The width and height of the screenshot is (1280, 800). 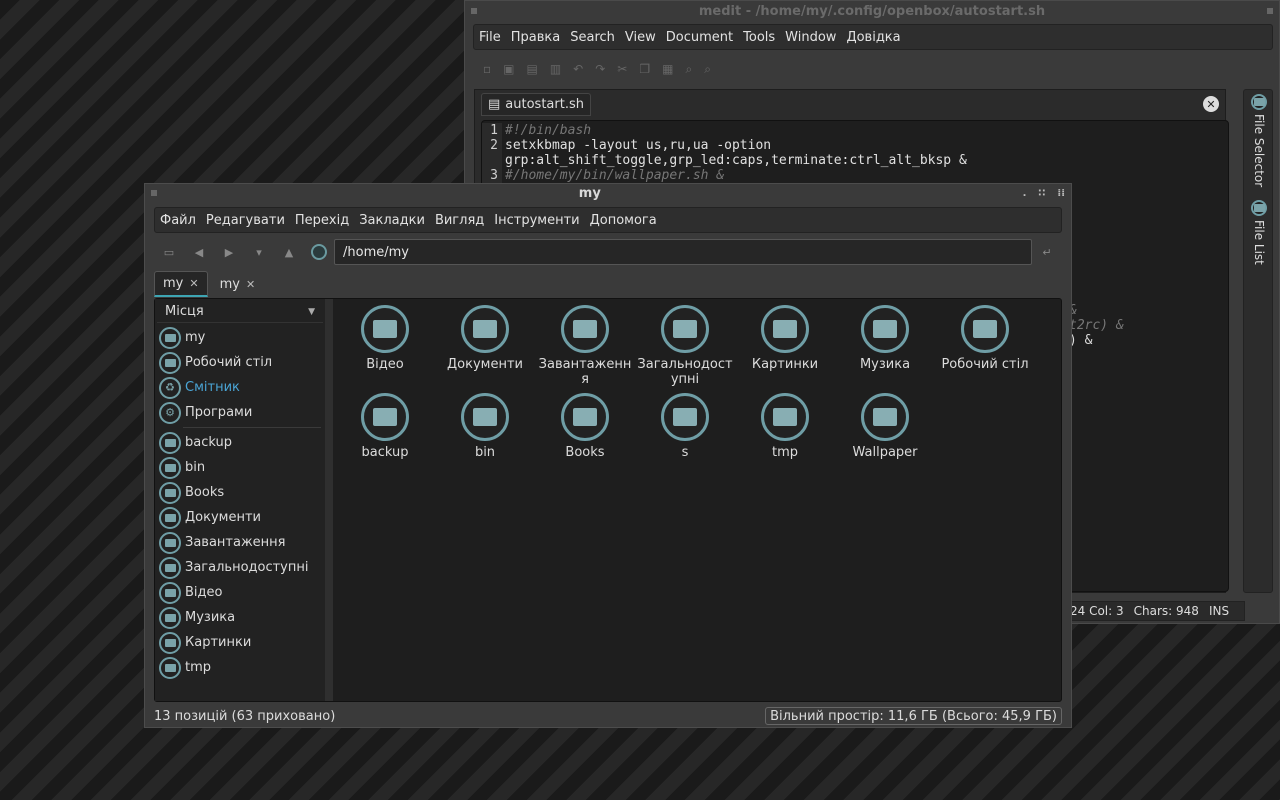 What do you see at coordinates (1047, 252) in the screenshot?
I see `go-icon: ↵` at bounding box center [1047, 252].